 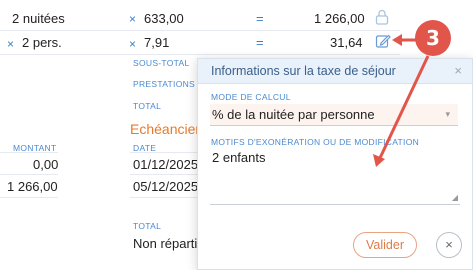 I want to click on annotation-arrow, so click(x=401, y=100).